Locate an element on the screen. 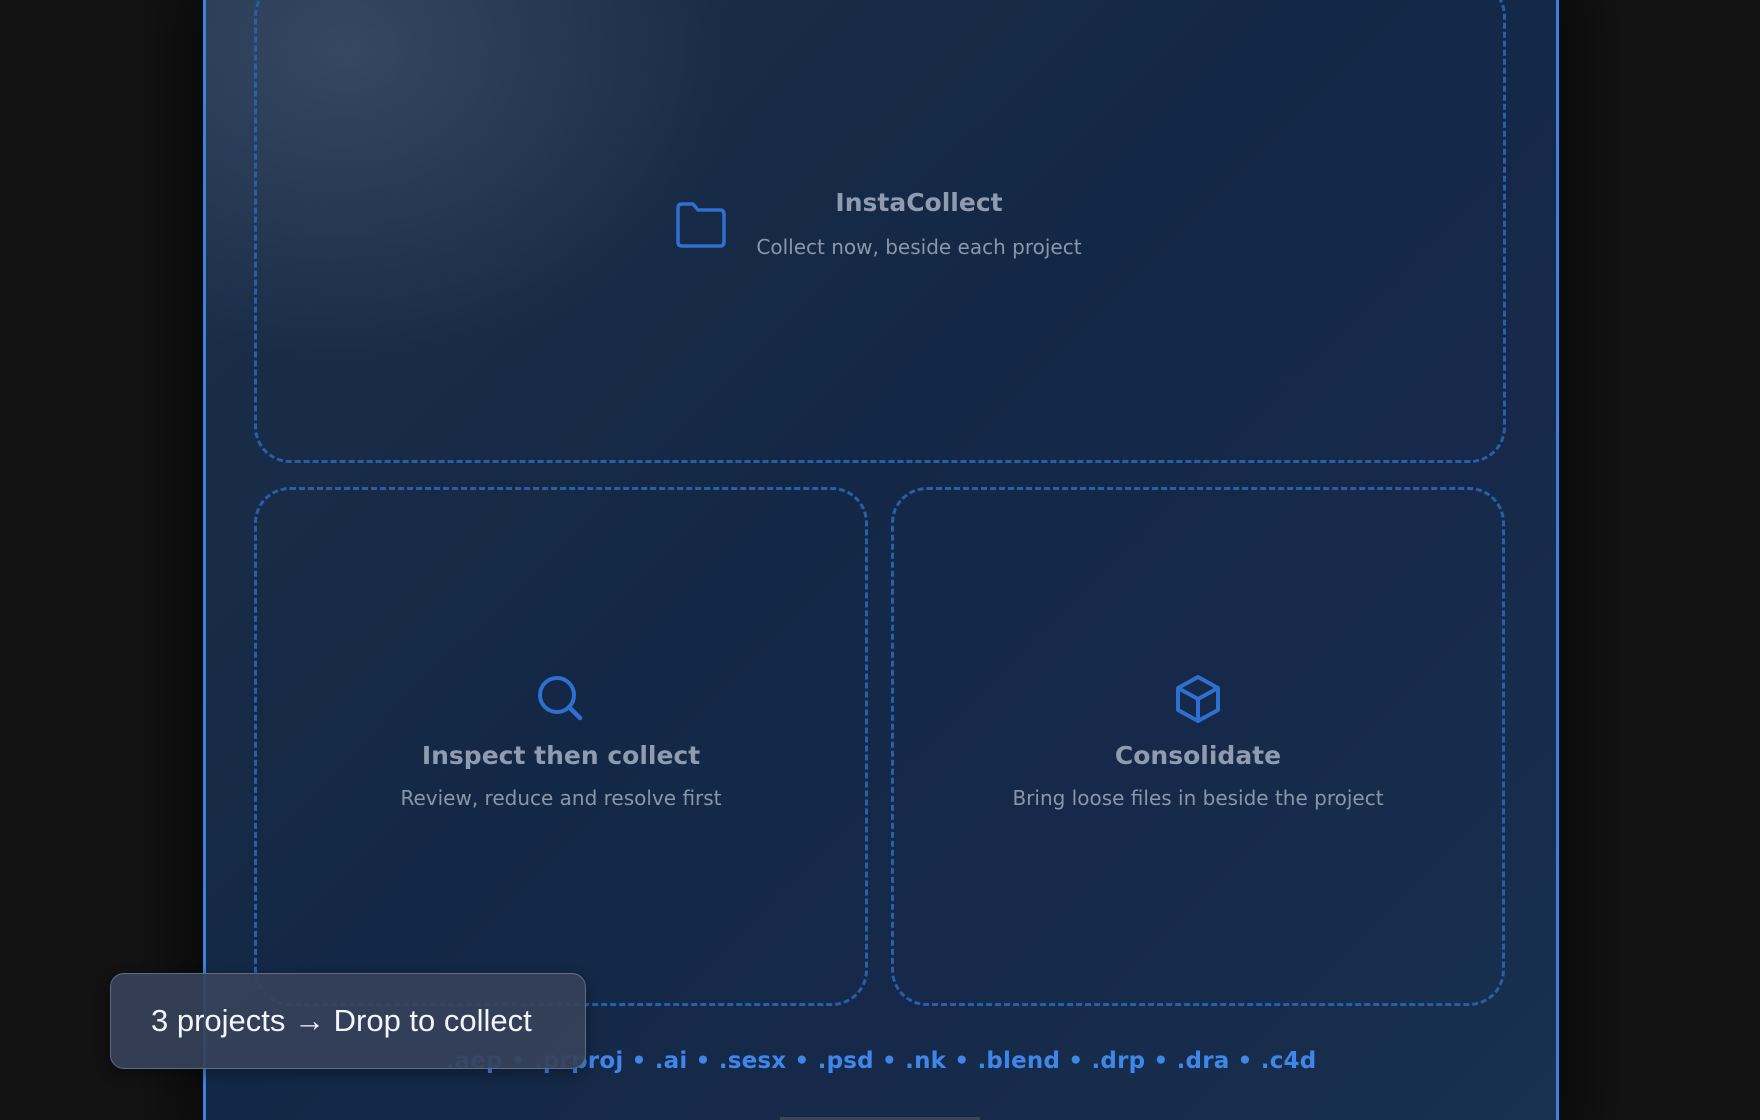  cube-icon is located at coordinates (1198, 699).